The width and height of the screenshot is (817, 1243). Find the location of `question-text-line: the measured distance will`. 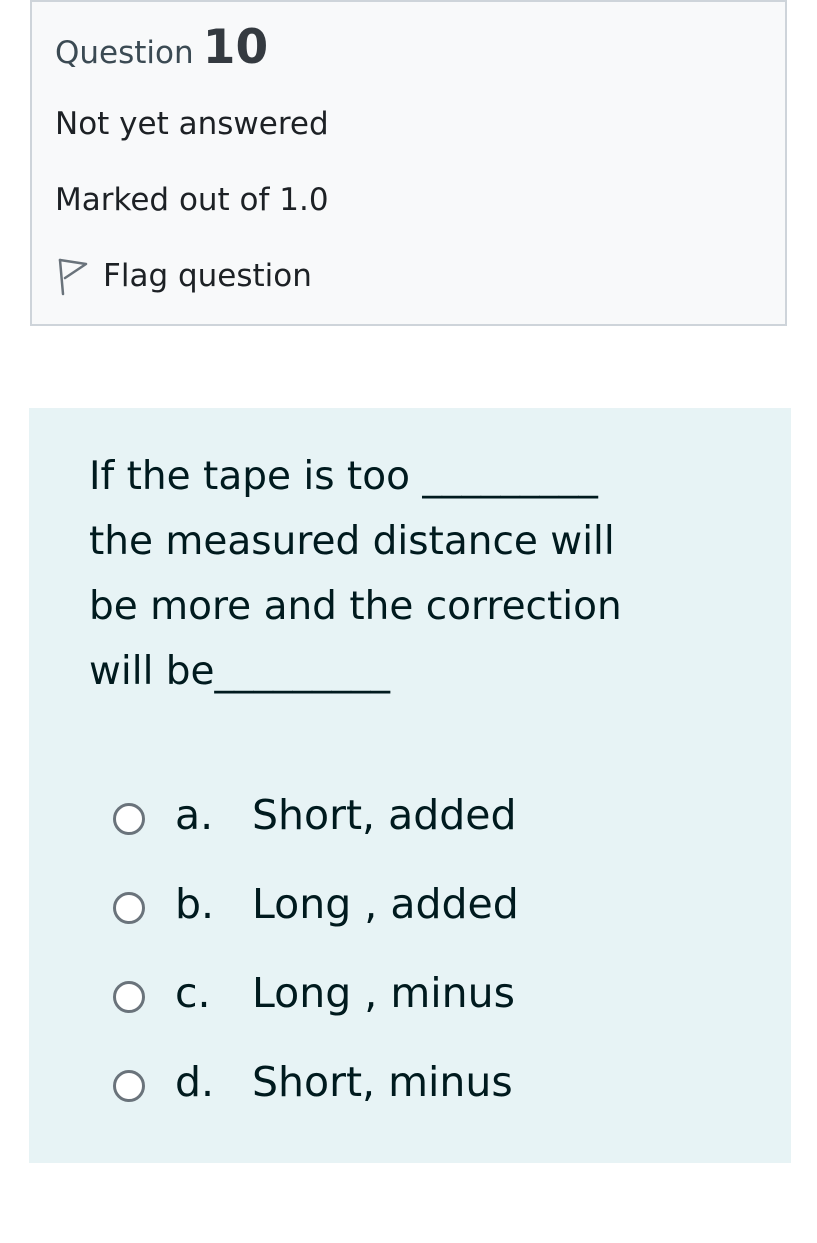

question-text-line: the measured distance will is located at coordinates (352, 541).